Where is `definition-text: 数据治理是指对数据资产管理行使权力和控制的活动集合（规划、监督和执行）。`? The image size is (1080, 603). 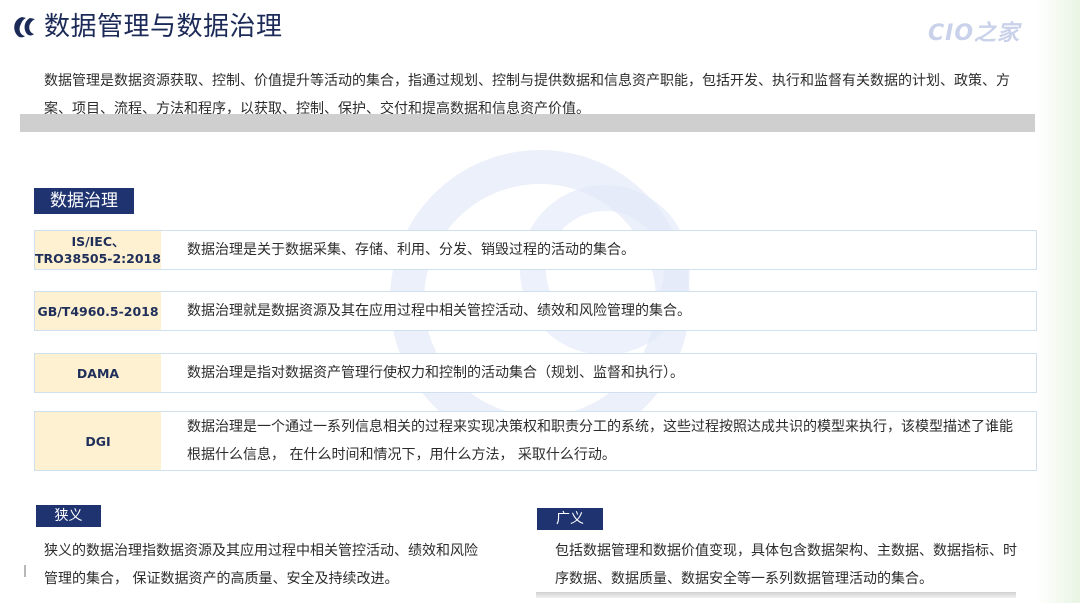
definition-text: 数据治理是指对数据资产管理行使权力和控制的活动集合（规划、监督和执行）。 is located at coordinates (435, 373).